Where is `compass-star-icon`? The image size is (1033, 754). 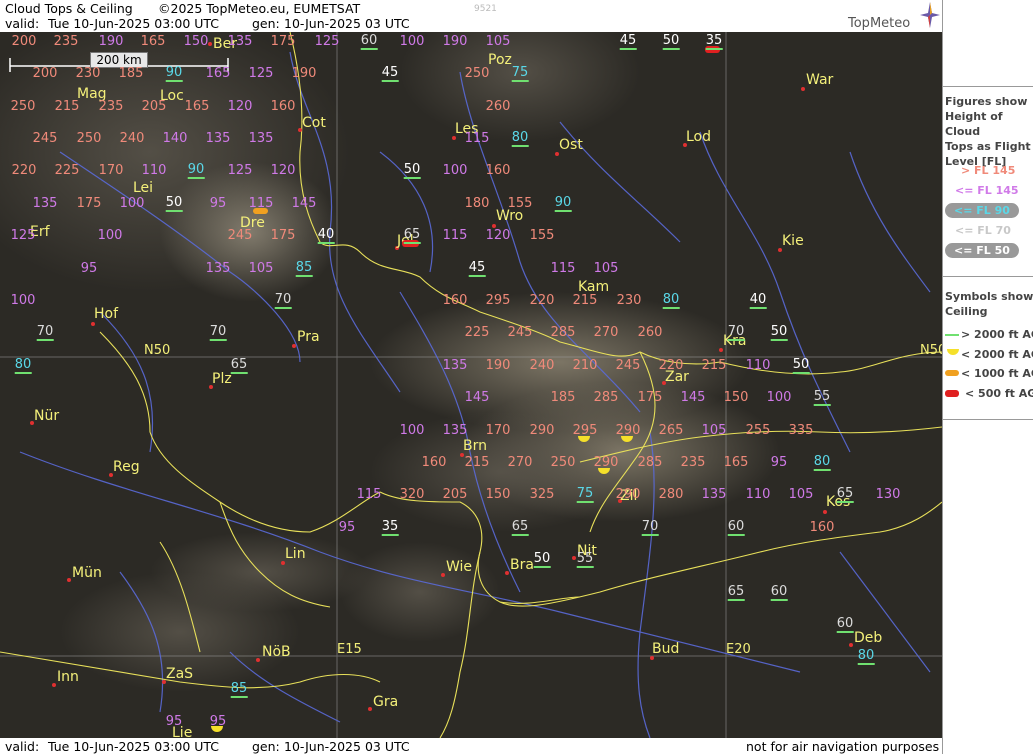 compass-star-icon is located at coordinates (930, 15).